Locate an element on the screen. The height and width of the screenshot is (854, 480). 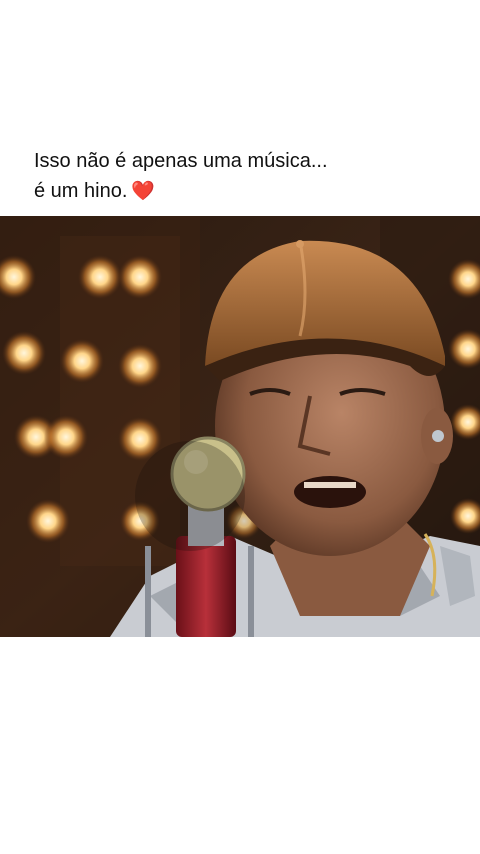
caption-line-2: é um hino. ❤️ is located at coordinates (244, 191).